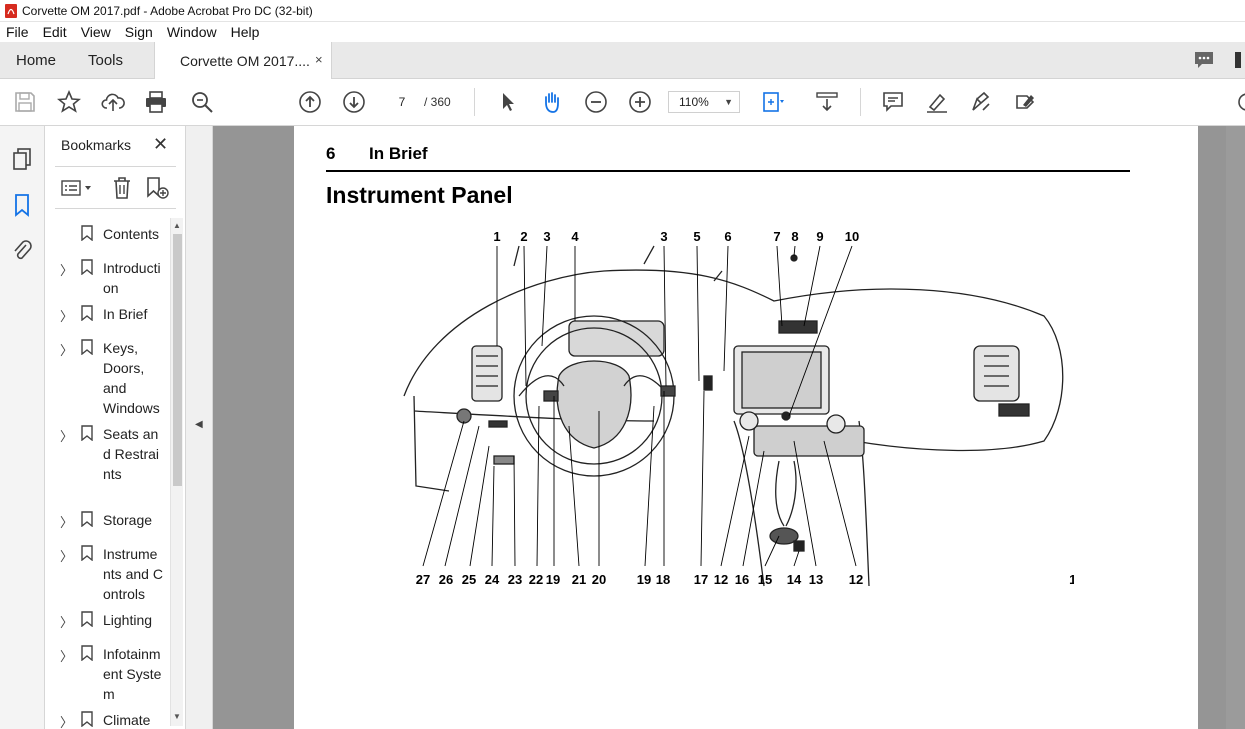 This screenshot has height=729, width=1245. I want to click on zoom-search-icon, so click(202, 102).